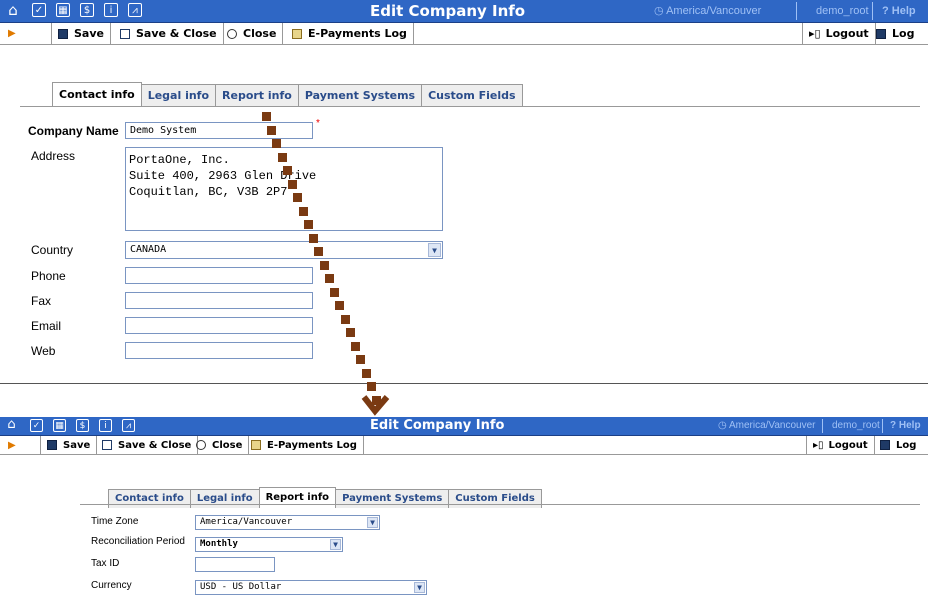 This screenshot has width=928, height=614. What do you see at coordinates (284, 250) in the screenshot?
I see `country-select: CANADA ▼` at bounding box center [284, 250].